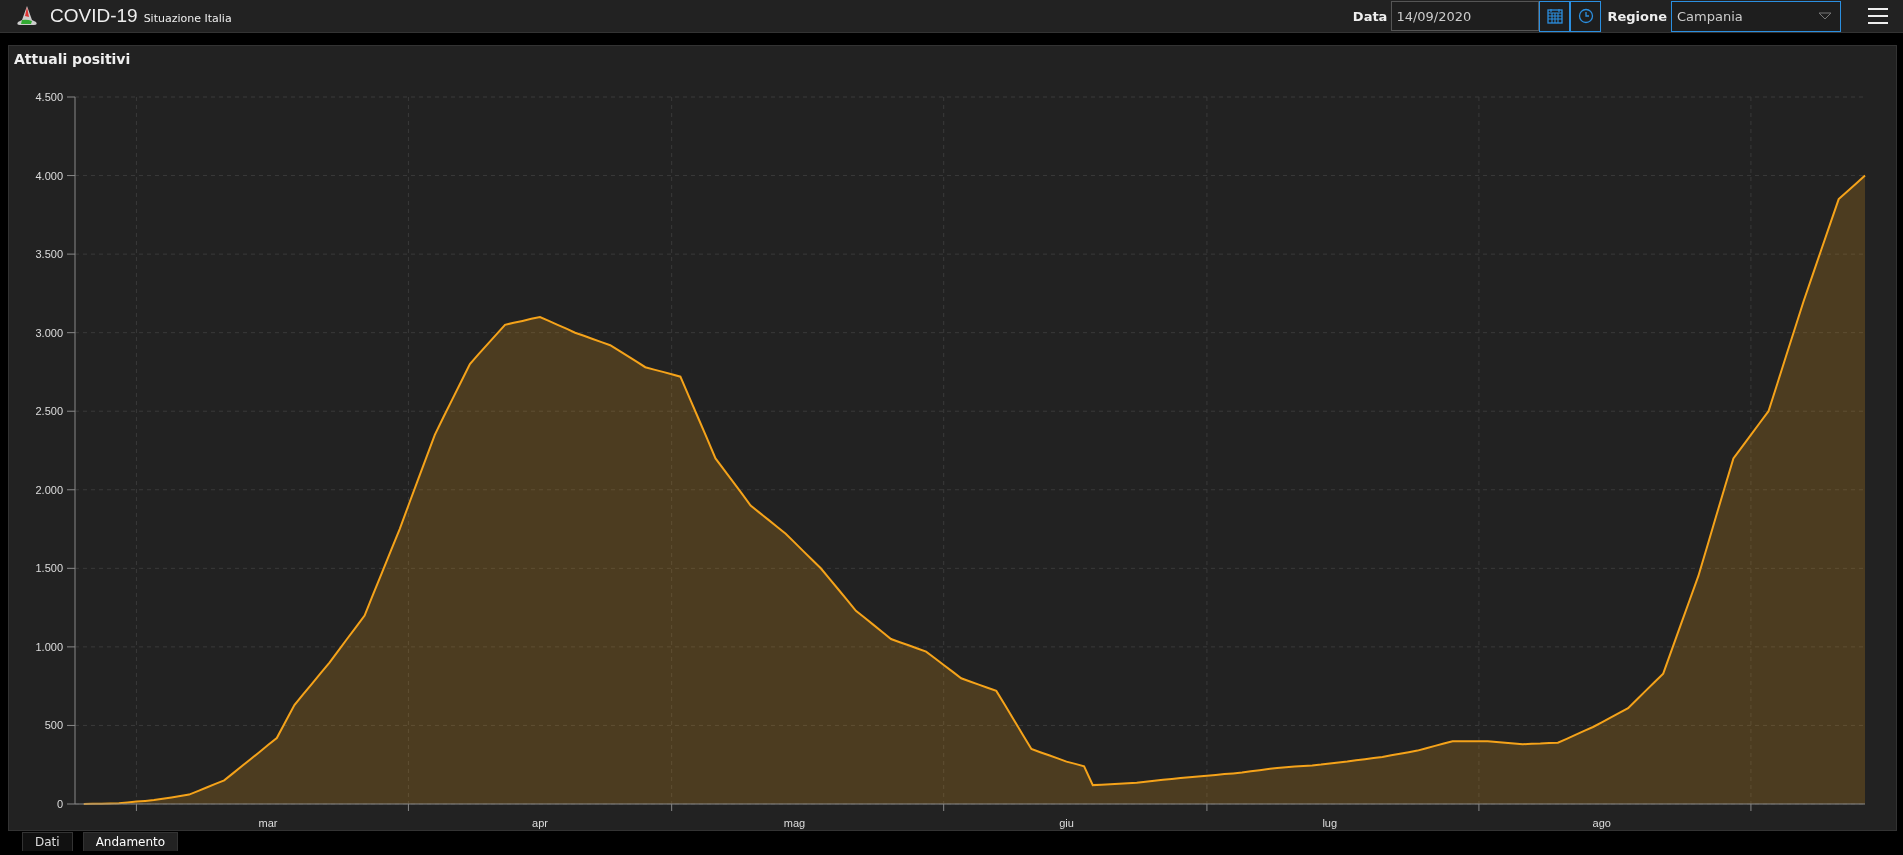 The image size is (1903, 855). Describe the element at coordinates (540, 823) in the screenshot. I see `x-tick-label: apr` at that location.